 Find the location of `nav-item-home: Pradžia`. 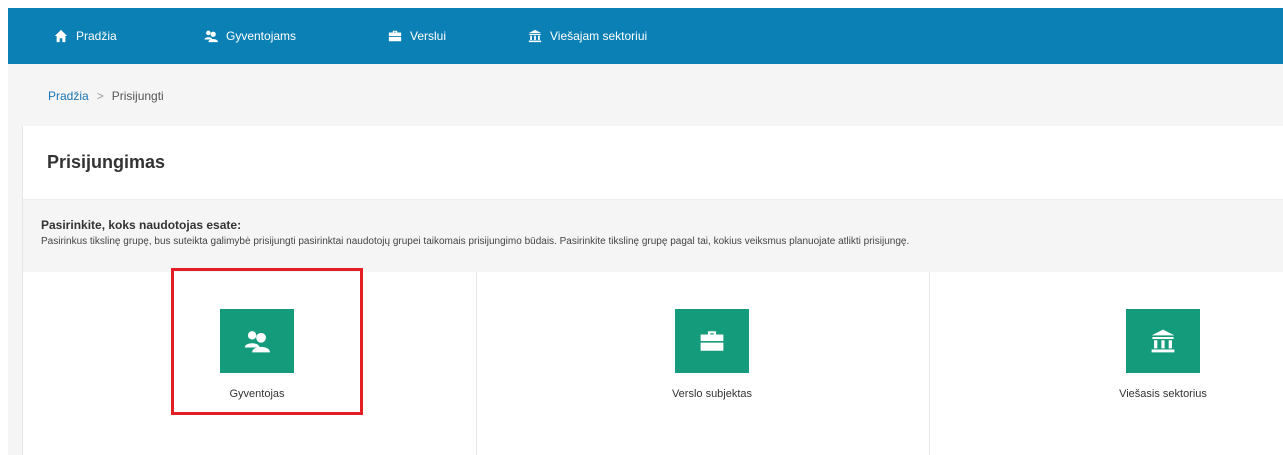

nav-item-home: Pradžia is located at coordinates (85, 36).